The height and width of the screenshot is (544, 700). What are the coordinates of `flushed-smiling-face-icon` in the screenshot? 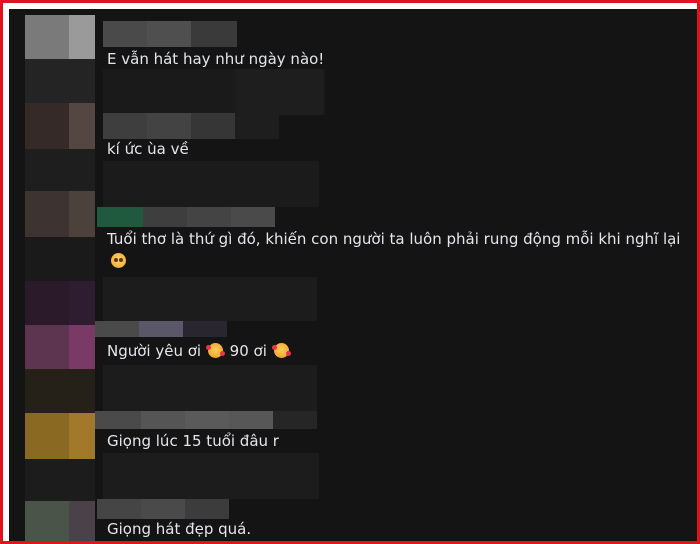 It's located at (118, 260).